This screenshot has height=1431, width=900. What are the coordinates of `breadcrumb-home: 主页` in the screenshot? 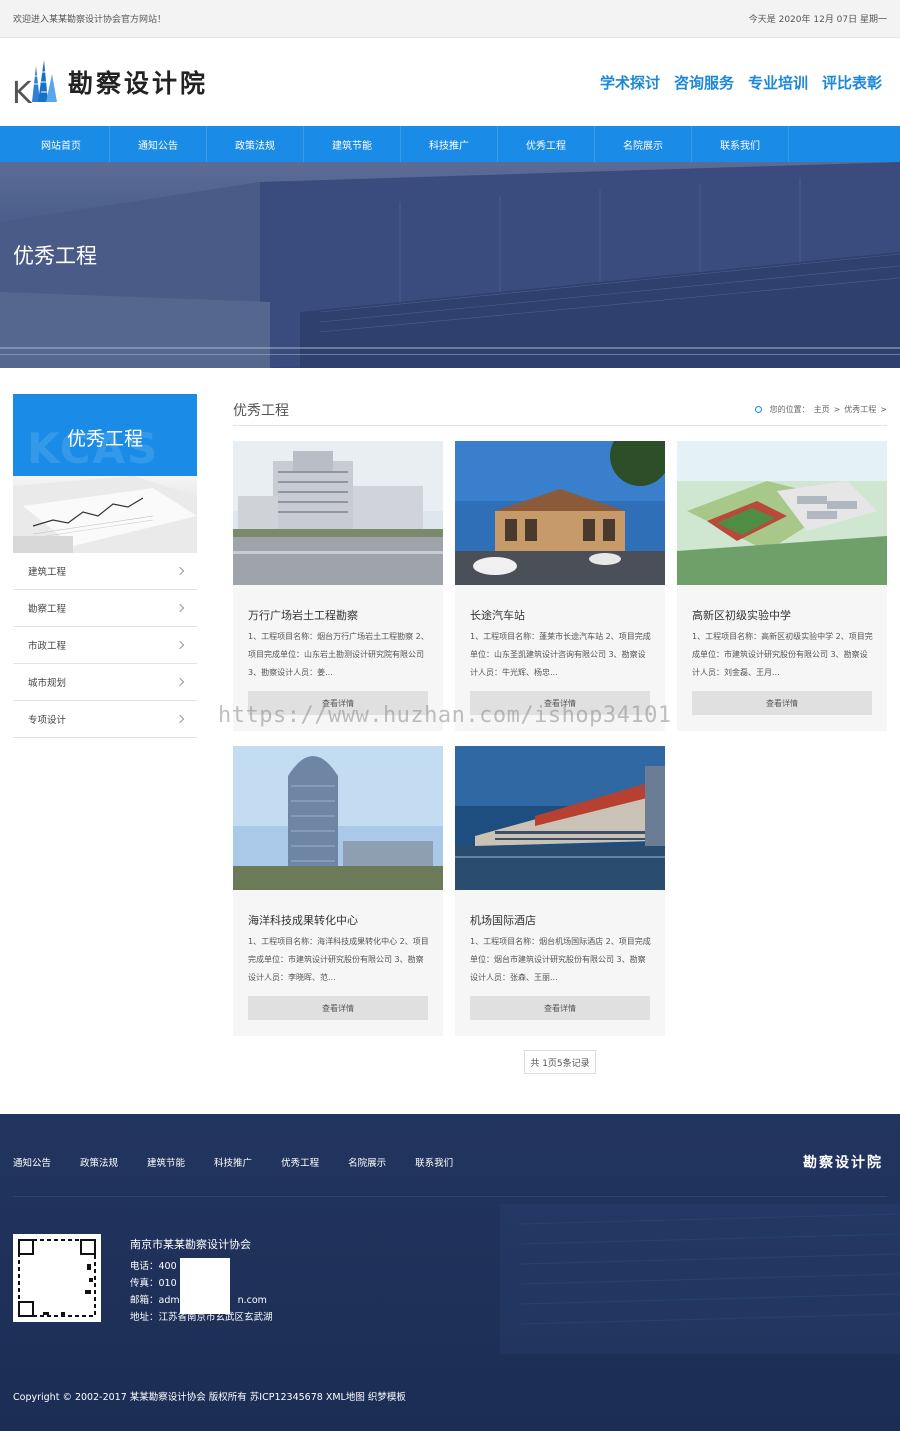 It's located at (822, 409).